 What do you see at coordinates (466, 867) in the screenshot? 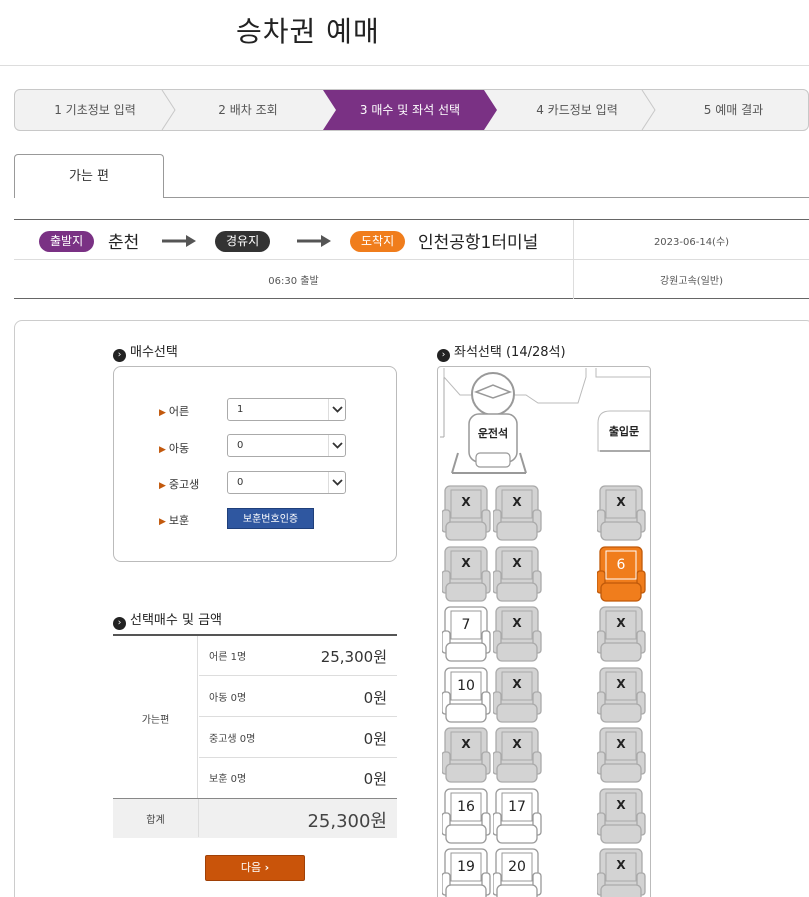
I see `seat-label: 19` at bounding box center [466, 867].